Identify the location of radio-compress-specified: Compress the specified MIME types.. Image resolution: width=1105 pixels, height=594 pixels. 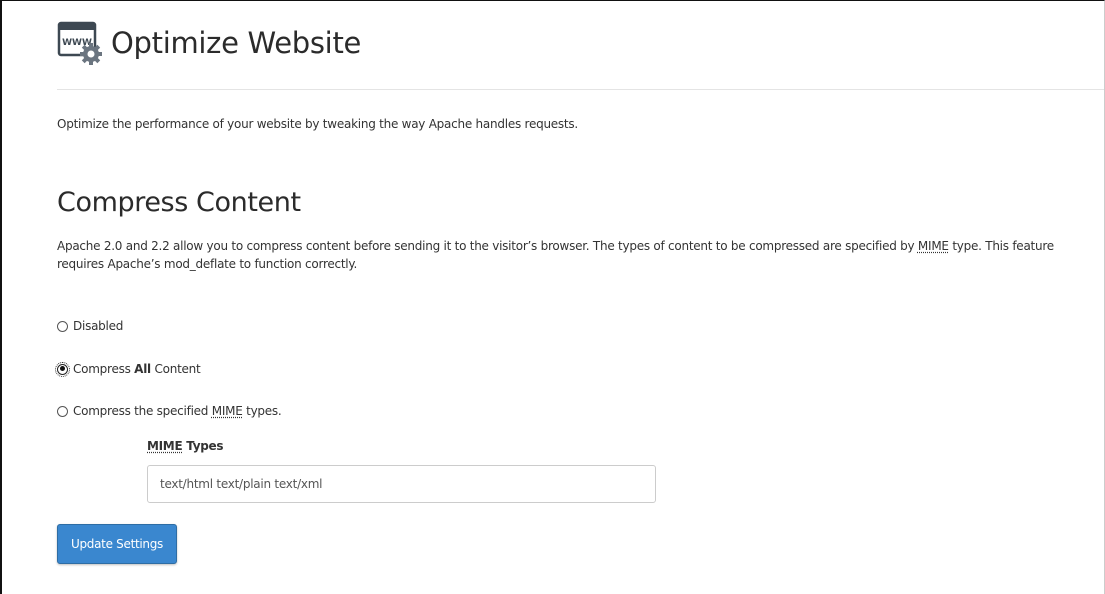
(169, 411).